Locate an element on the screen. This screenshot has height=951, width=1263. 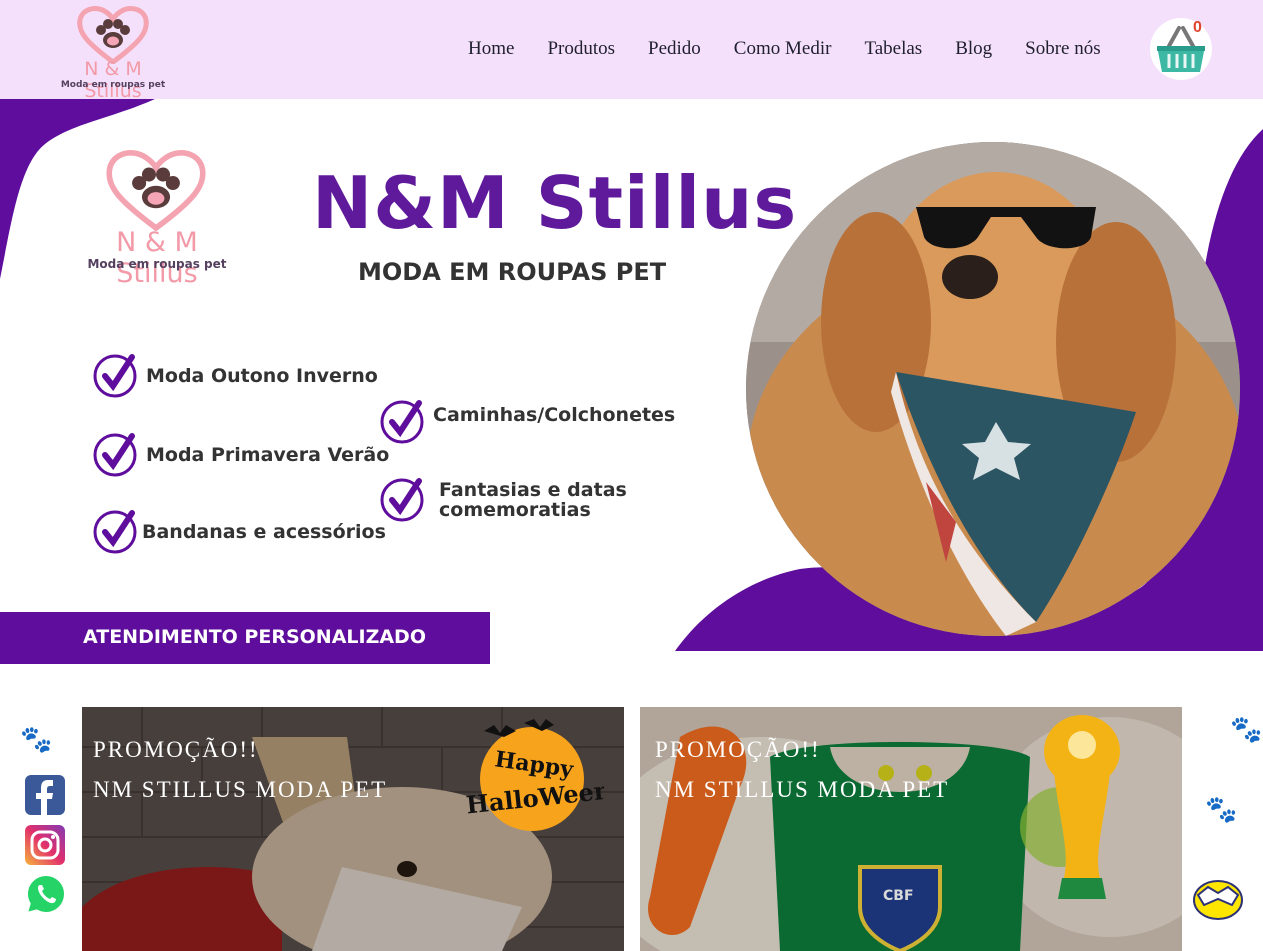
hero-logo-tagline: Moda em roupas pet is located at coordinates (157, 264).